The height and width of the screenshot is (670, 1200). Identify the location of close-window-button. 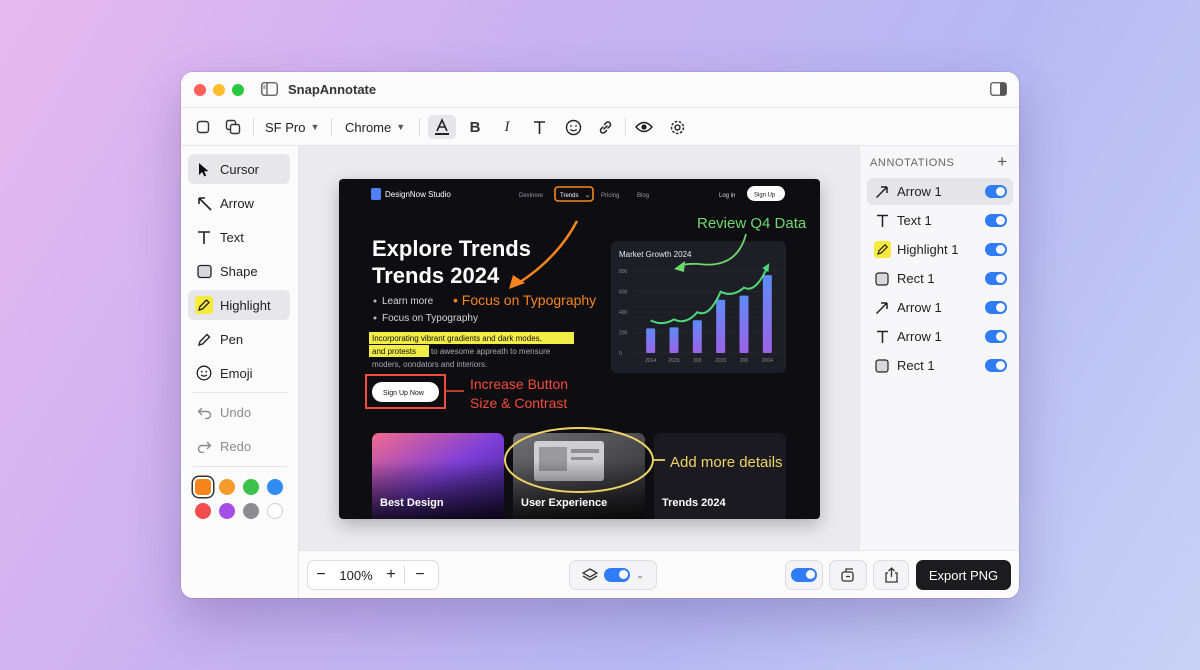
(200, 90).